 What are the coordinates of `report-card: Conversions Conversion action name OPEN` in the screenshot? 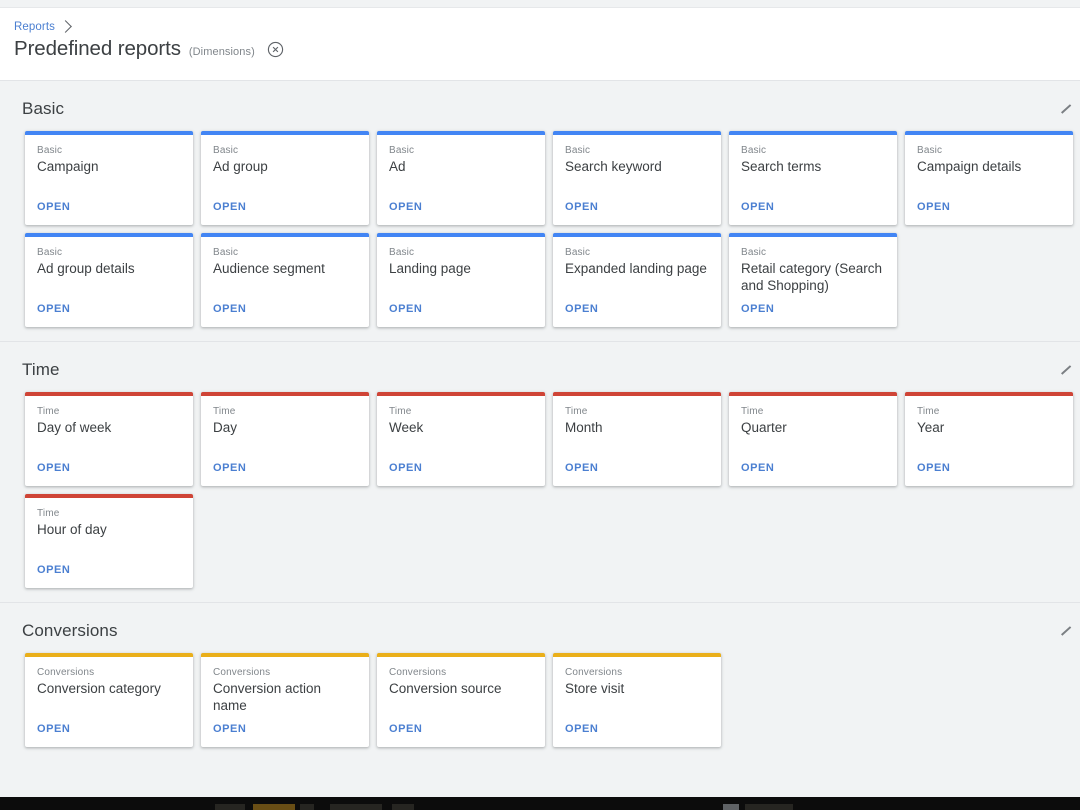 It's located at (285, 700).